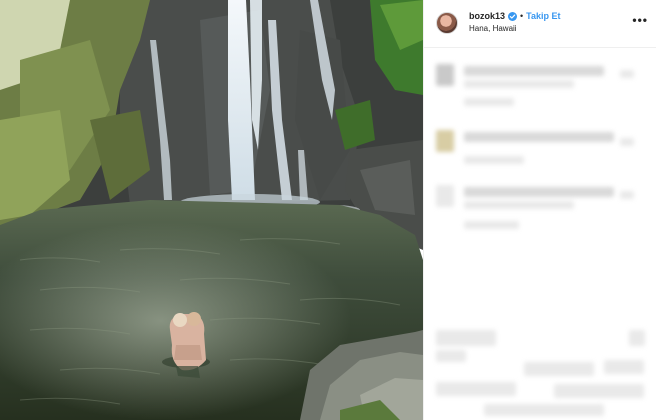 Image resolution: width=656 pixels, height=420 pixels. What do you see at coordinates (447, 23) in the screenshot?
I see `avatar` at bounding box center [447, 23].